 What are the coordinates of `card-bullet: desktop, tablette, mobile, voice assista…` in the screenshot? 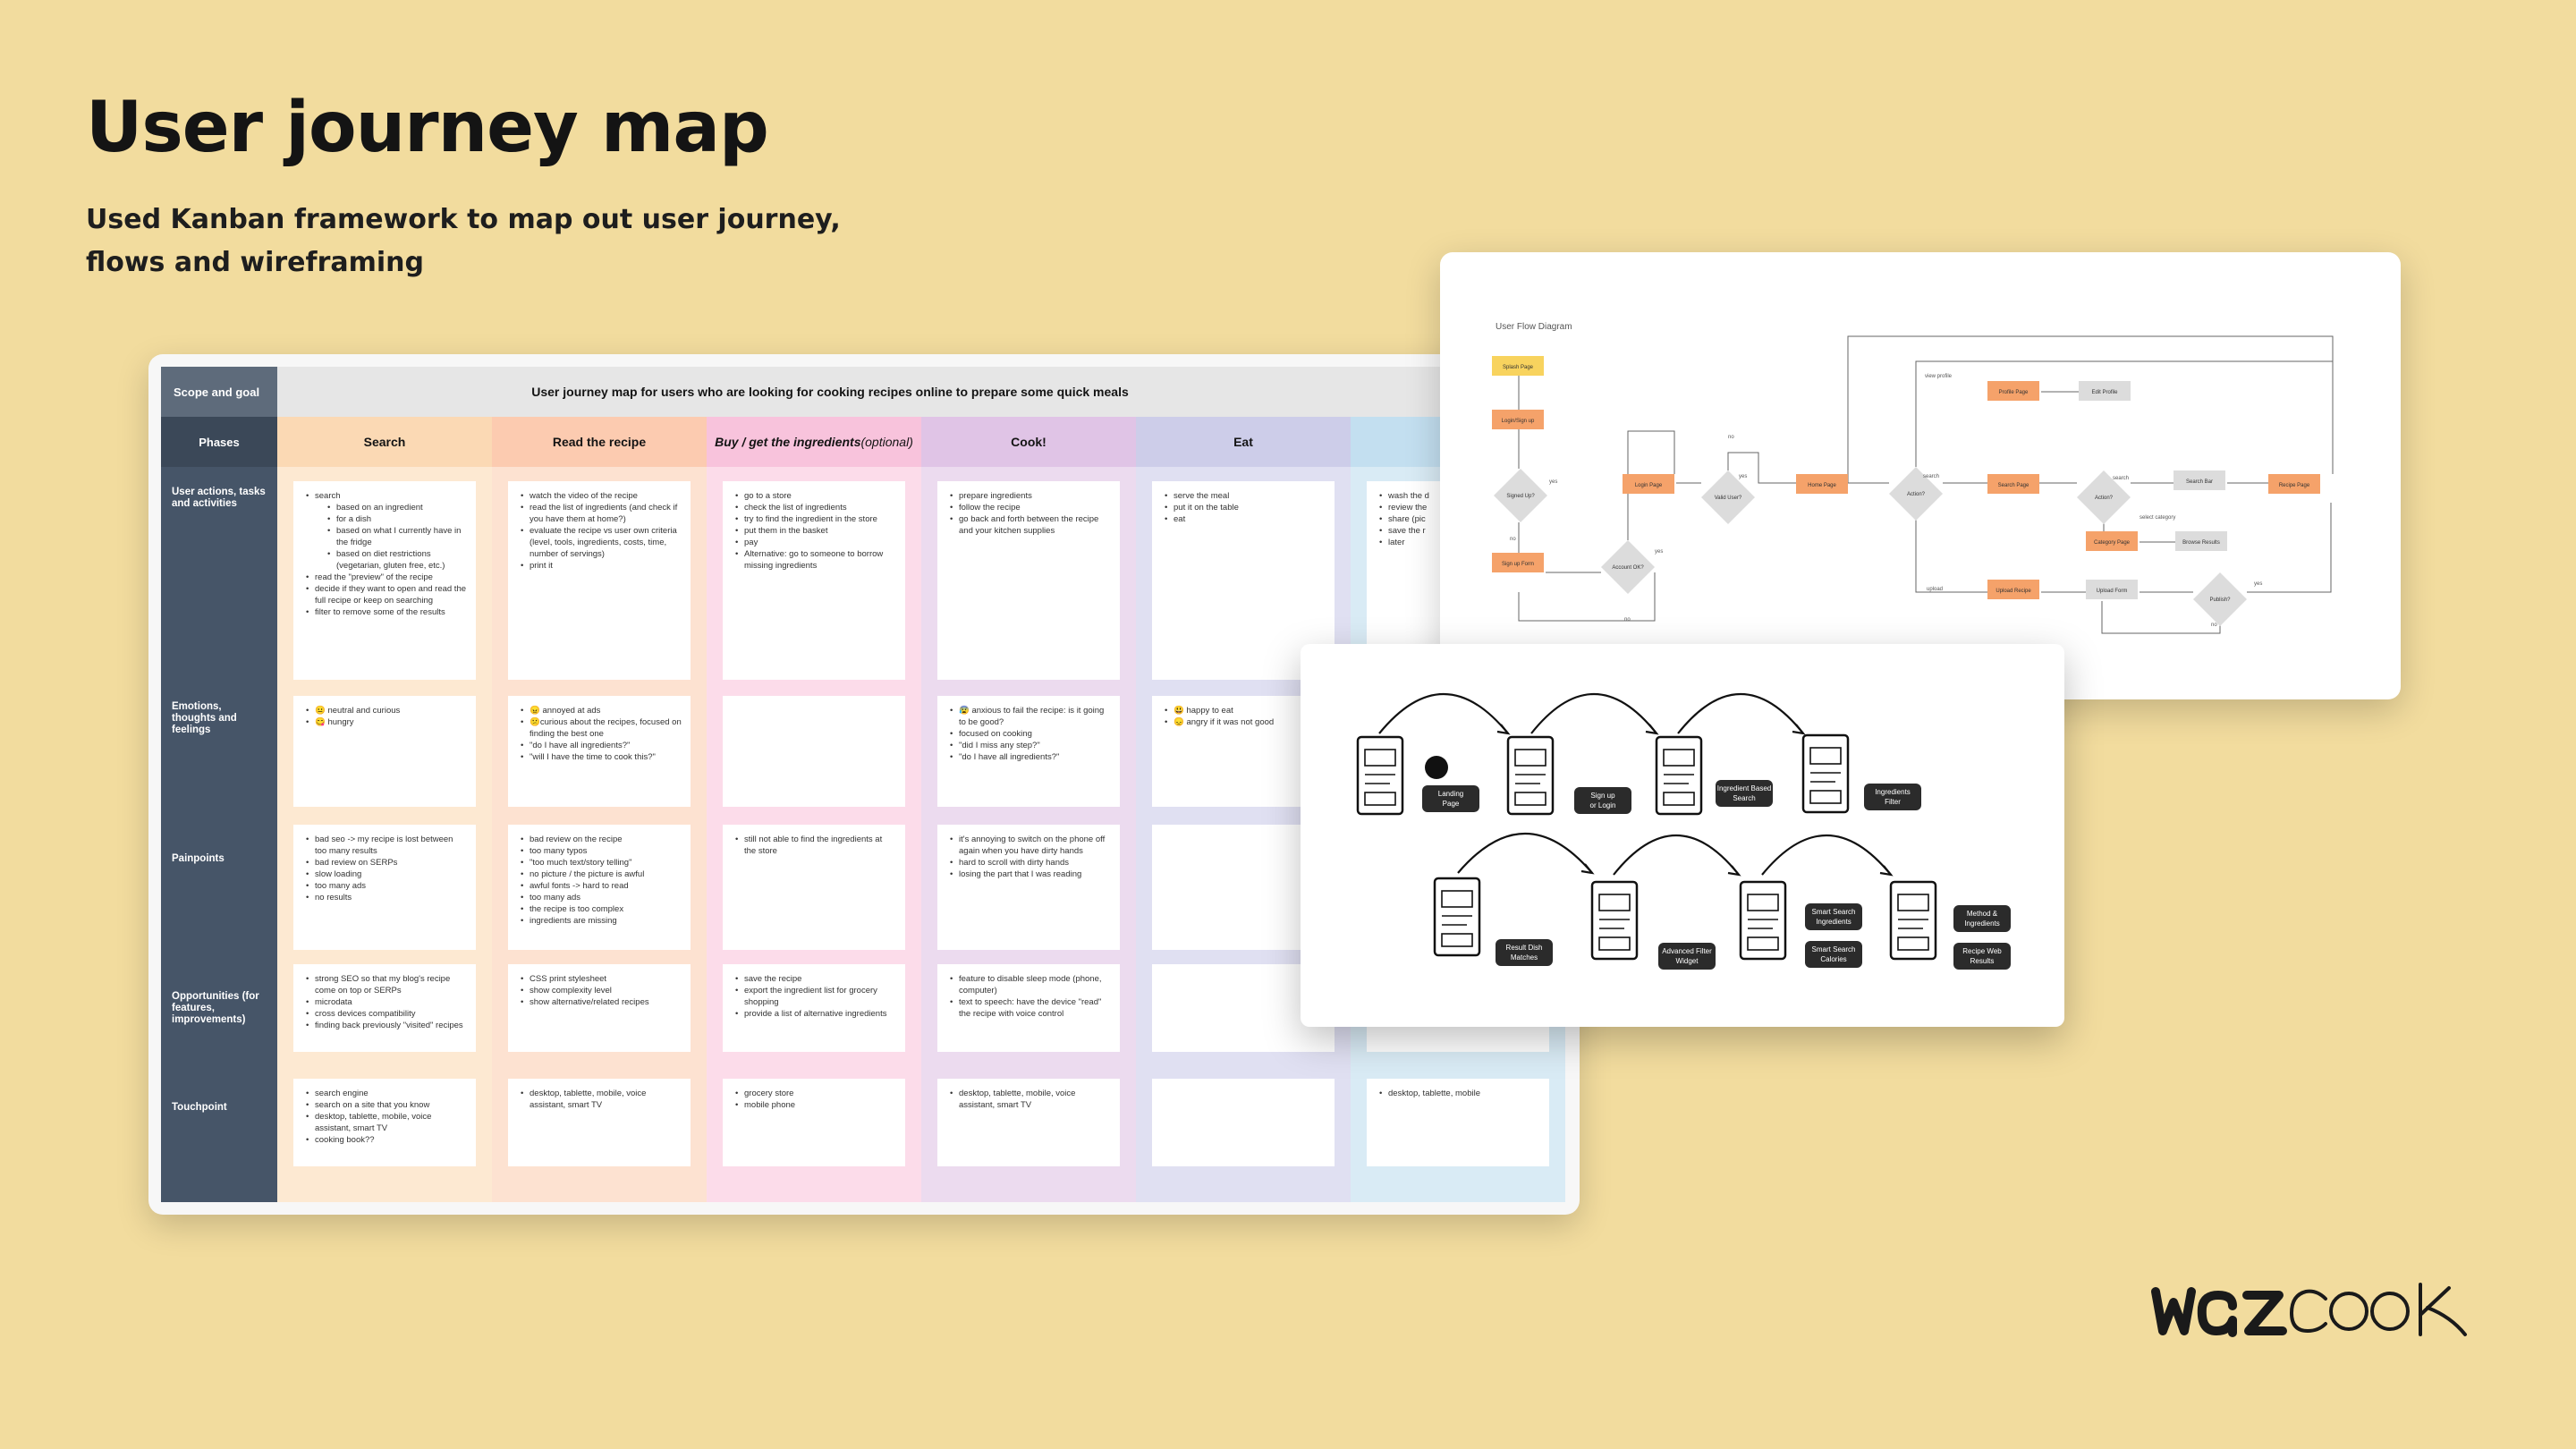 It's located at (599, 1099).